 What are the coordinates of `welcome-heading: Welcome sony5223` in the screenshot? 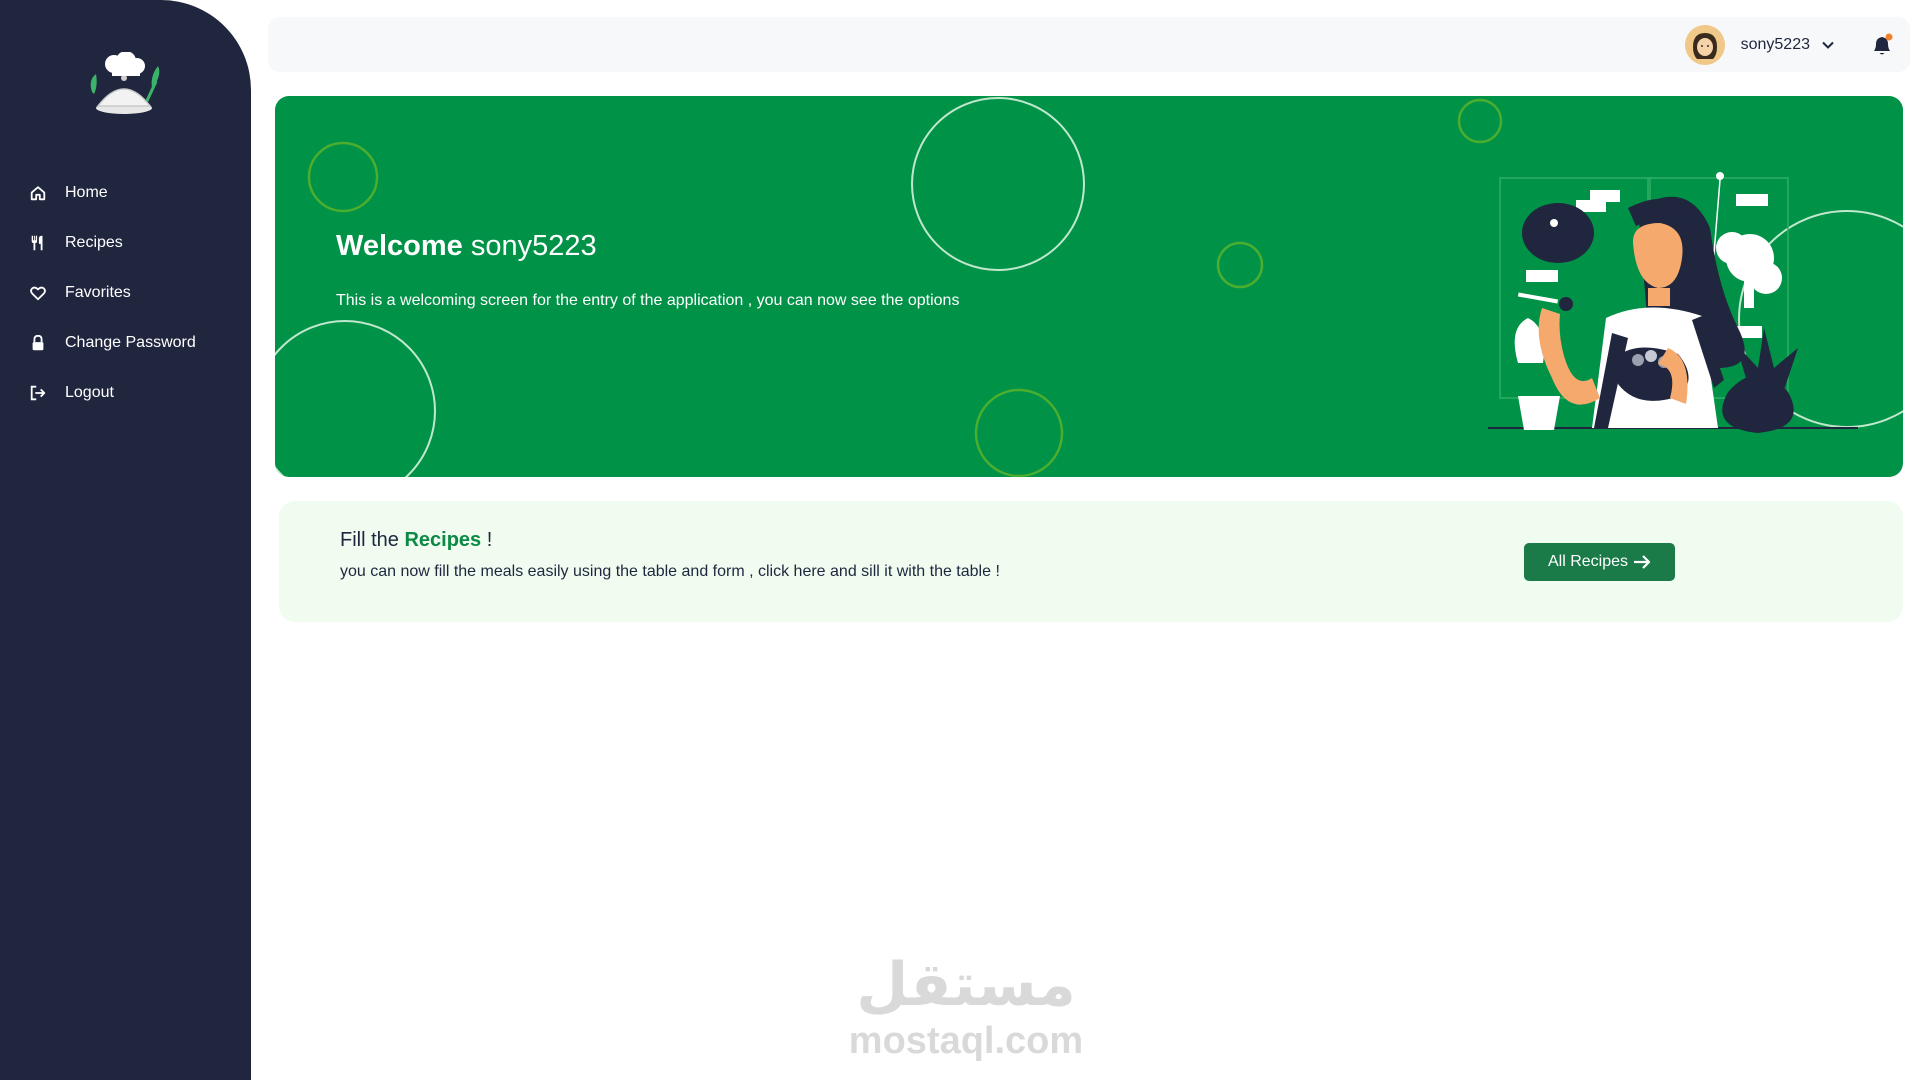 It's located at (466, 246).